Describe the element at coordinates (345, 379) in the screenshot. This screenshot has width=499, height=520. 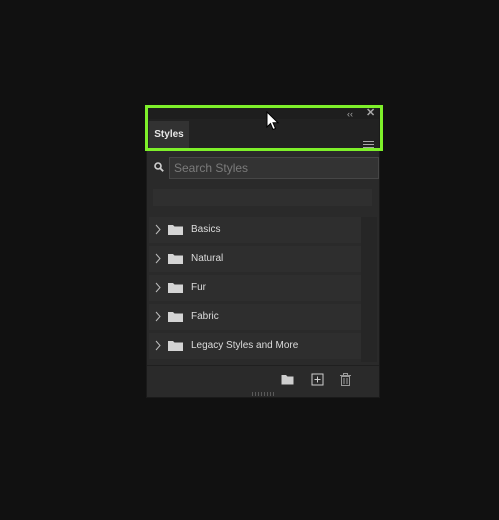
I see `trash-icon` at that location.